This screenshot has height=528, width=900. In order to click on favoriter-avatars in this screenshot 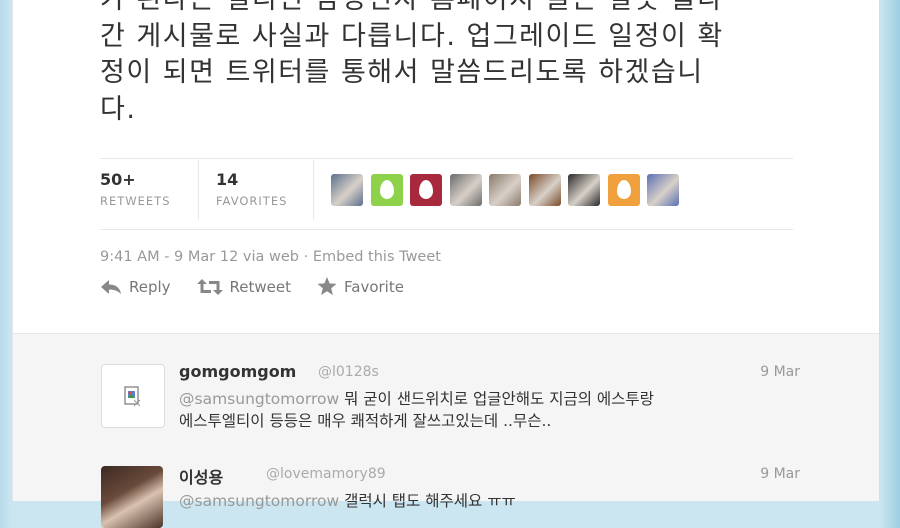, I will do `click(505, 190)`.